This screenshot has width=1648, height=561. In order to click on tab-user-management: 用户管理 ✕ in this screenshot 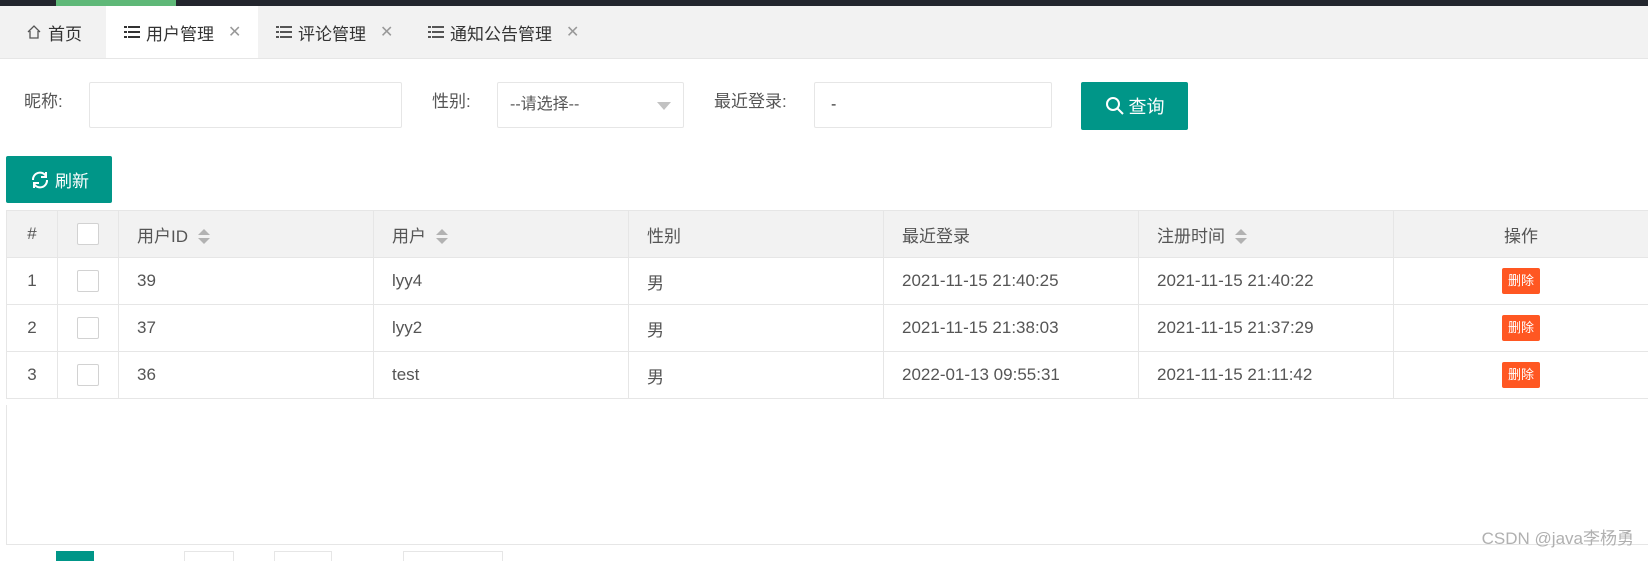, I will do `click(182, 32)`.